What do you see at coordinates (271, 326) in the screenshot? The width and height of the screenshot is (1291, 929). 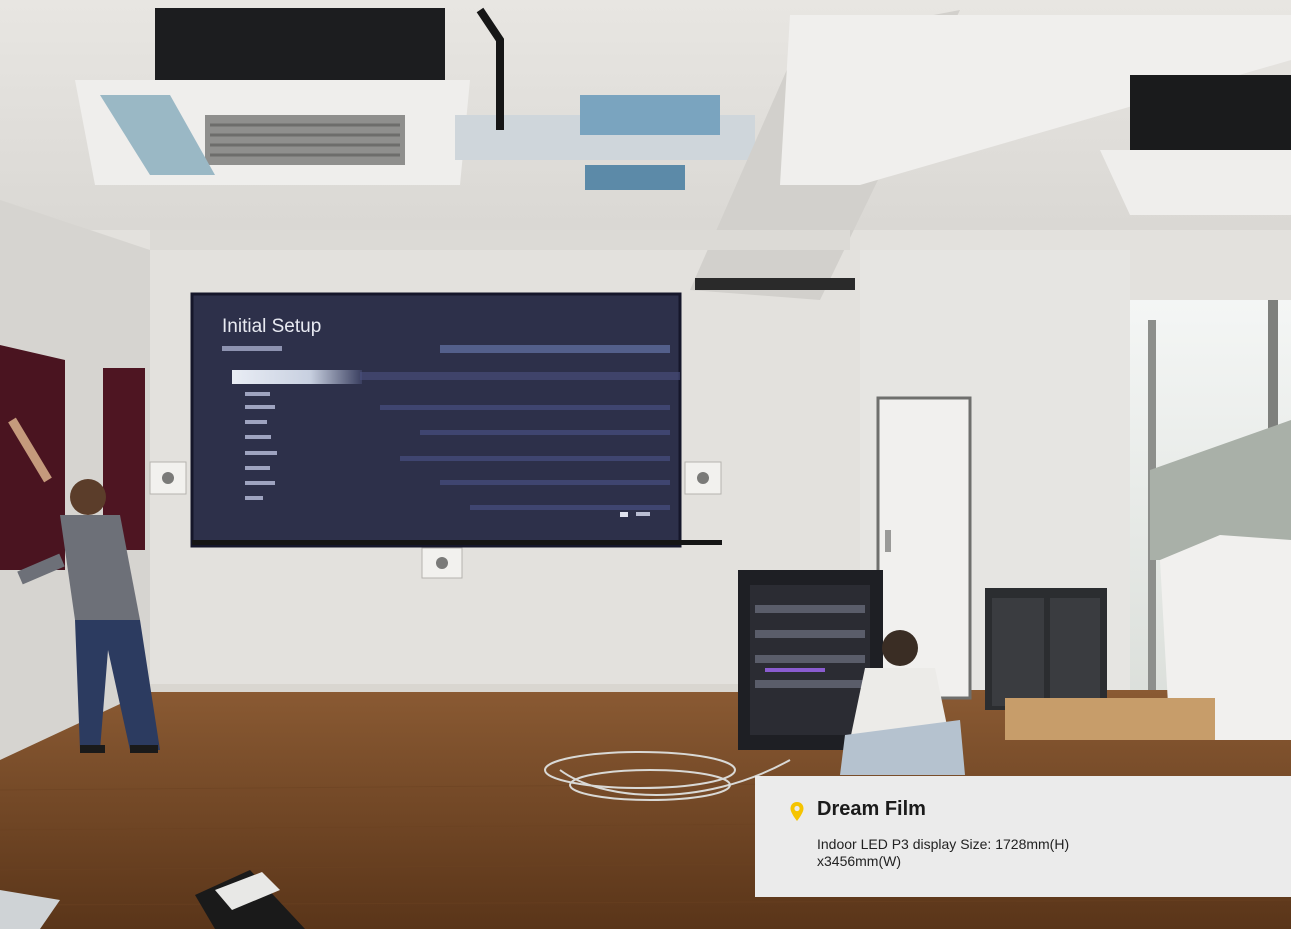 I see `screen-title: Initial Setup` at bounding box center [271, 326].